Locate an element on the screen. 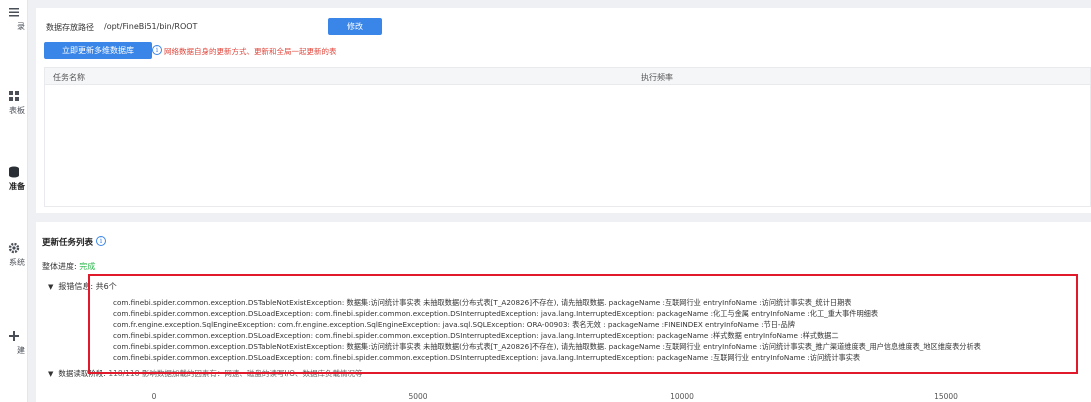 The height and width of the screenshot is (402, 1091). sidebar-item-directory: 录 is located at coordinates (14, 19).